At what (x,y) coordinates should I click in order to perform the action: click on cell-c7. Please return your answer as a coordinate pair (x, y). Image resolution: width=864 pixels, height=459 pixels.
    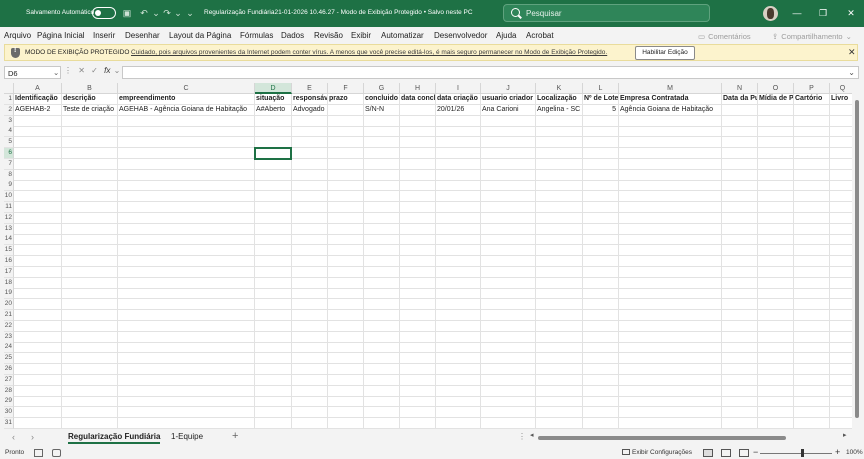
    Looking at the image, I should click on (186, 164).